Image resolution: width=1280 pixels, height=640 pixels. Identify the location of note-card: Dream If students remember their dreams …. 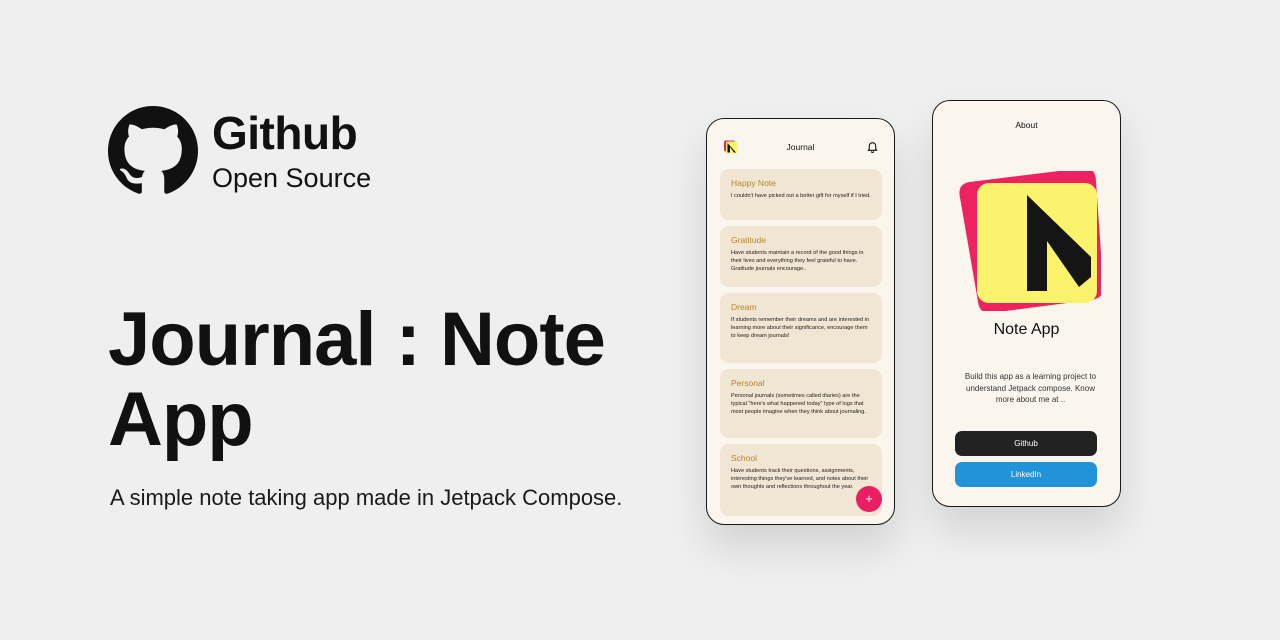
(801, 328).